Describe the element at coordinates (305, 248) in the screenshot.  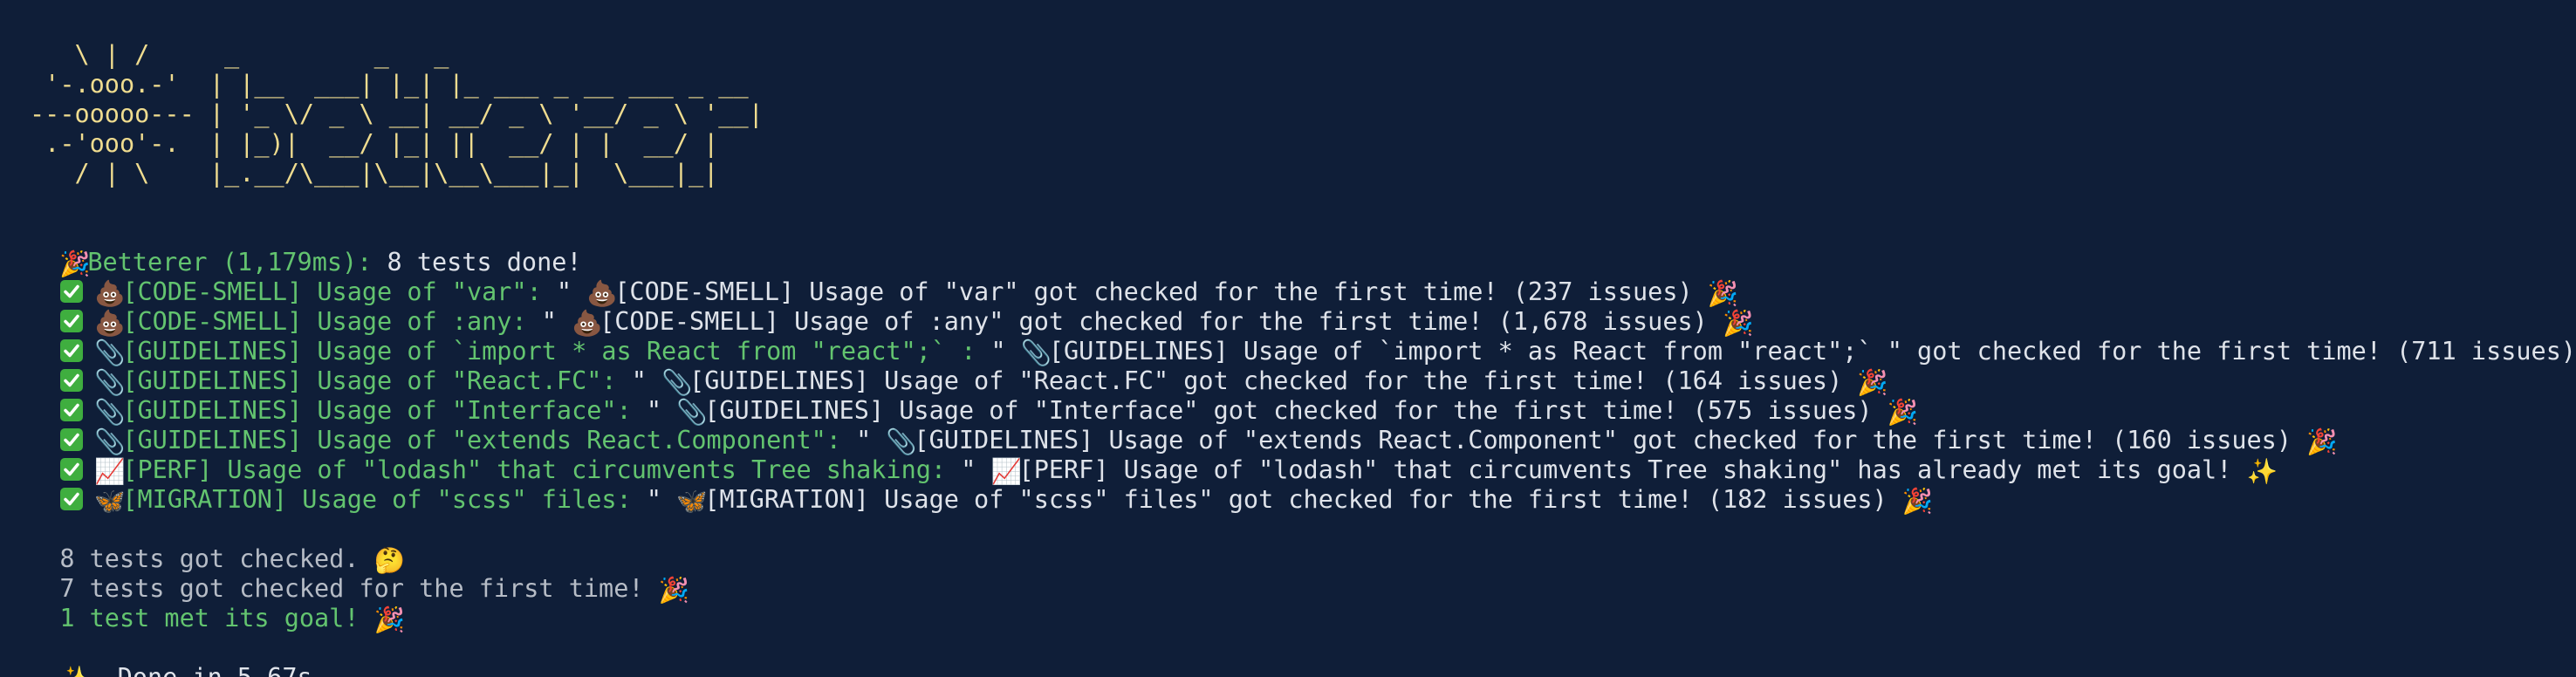
I see `summary-line: 🎉Betterer (1,179ms): 8 tests done!` at that location.